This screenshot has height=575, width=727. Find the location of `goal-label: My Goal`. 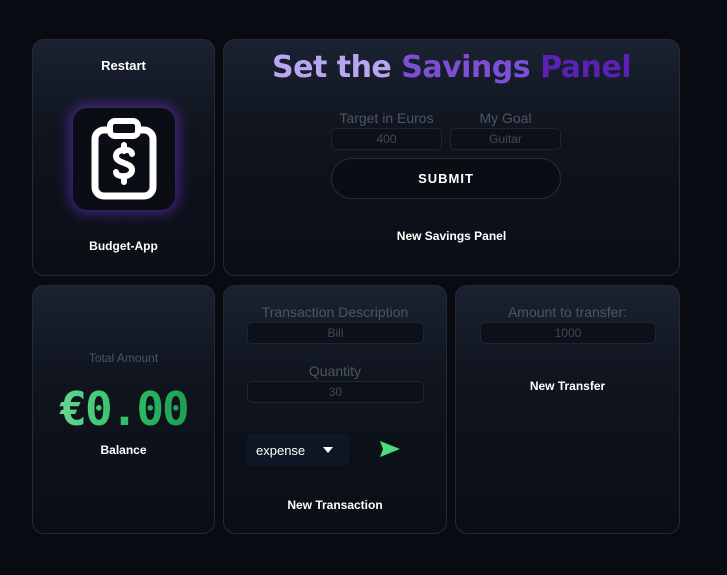

goal-label: My Goal is located at coordinates (505, 118).